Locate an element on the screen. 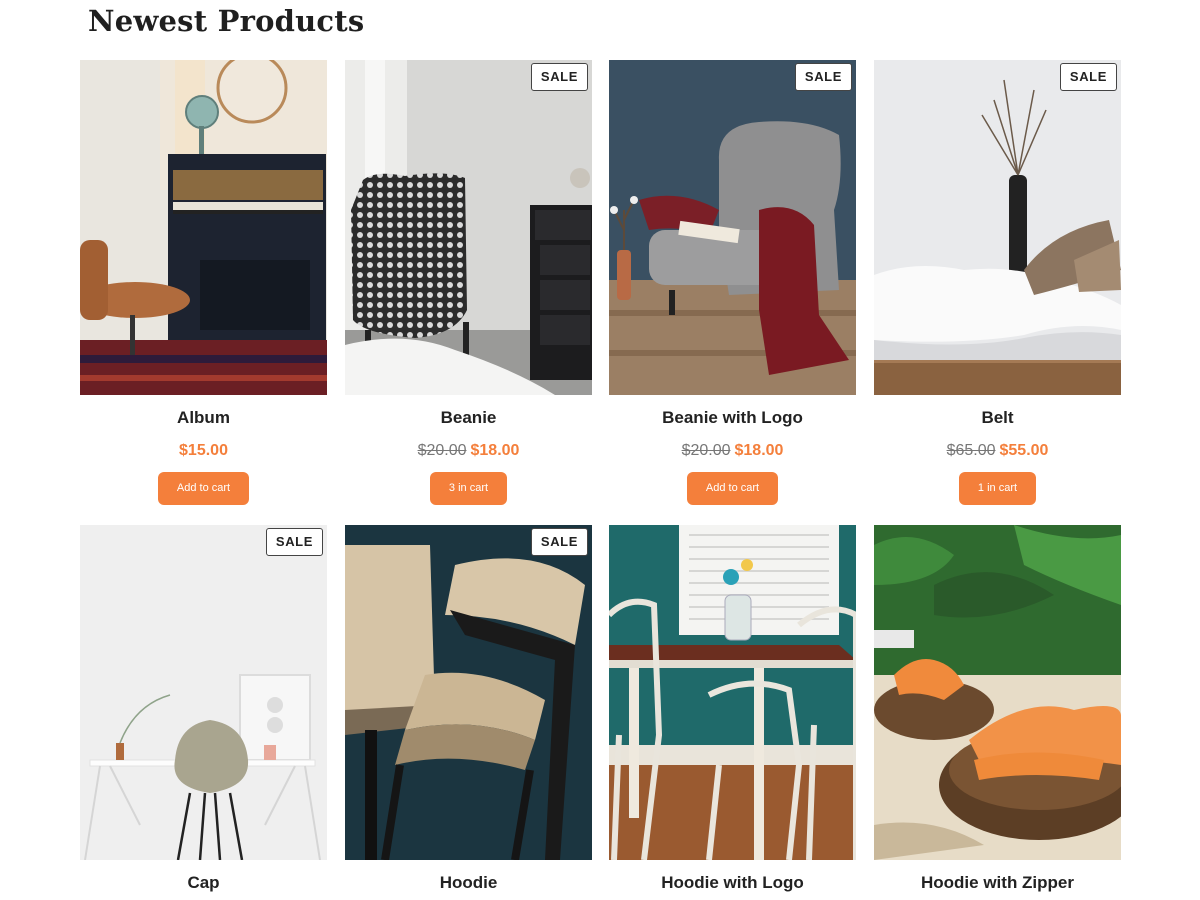 The width and height of the screenshot is (1200, 900). product-card-cap: SALE Cap is located at coordinates (203, 709).